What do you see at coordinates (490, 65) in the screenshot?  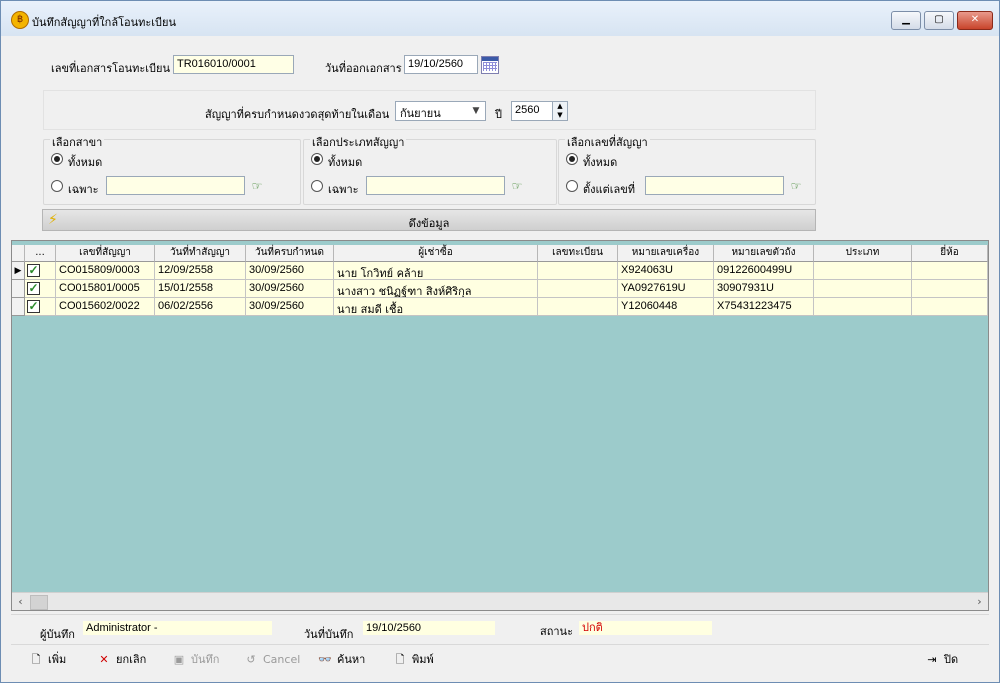 I see `calendar-icon` at bounding box center [490, 65].